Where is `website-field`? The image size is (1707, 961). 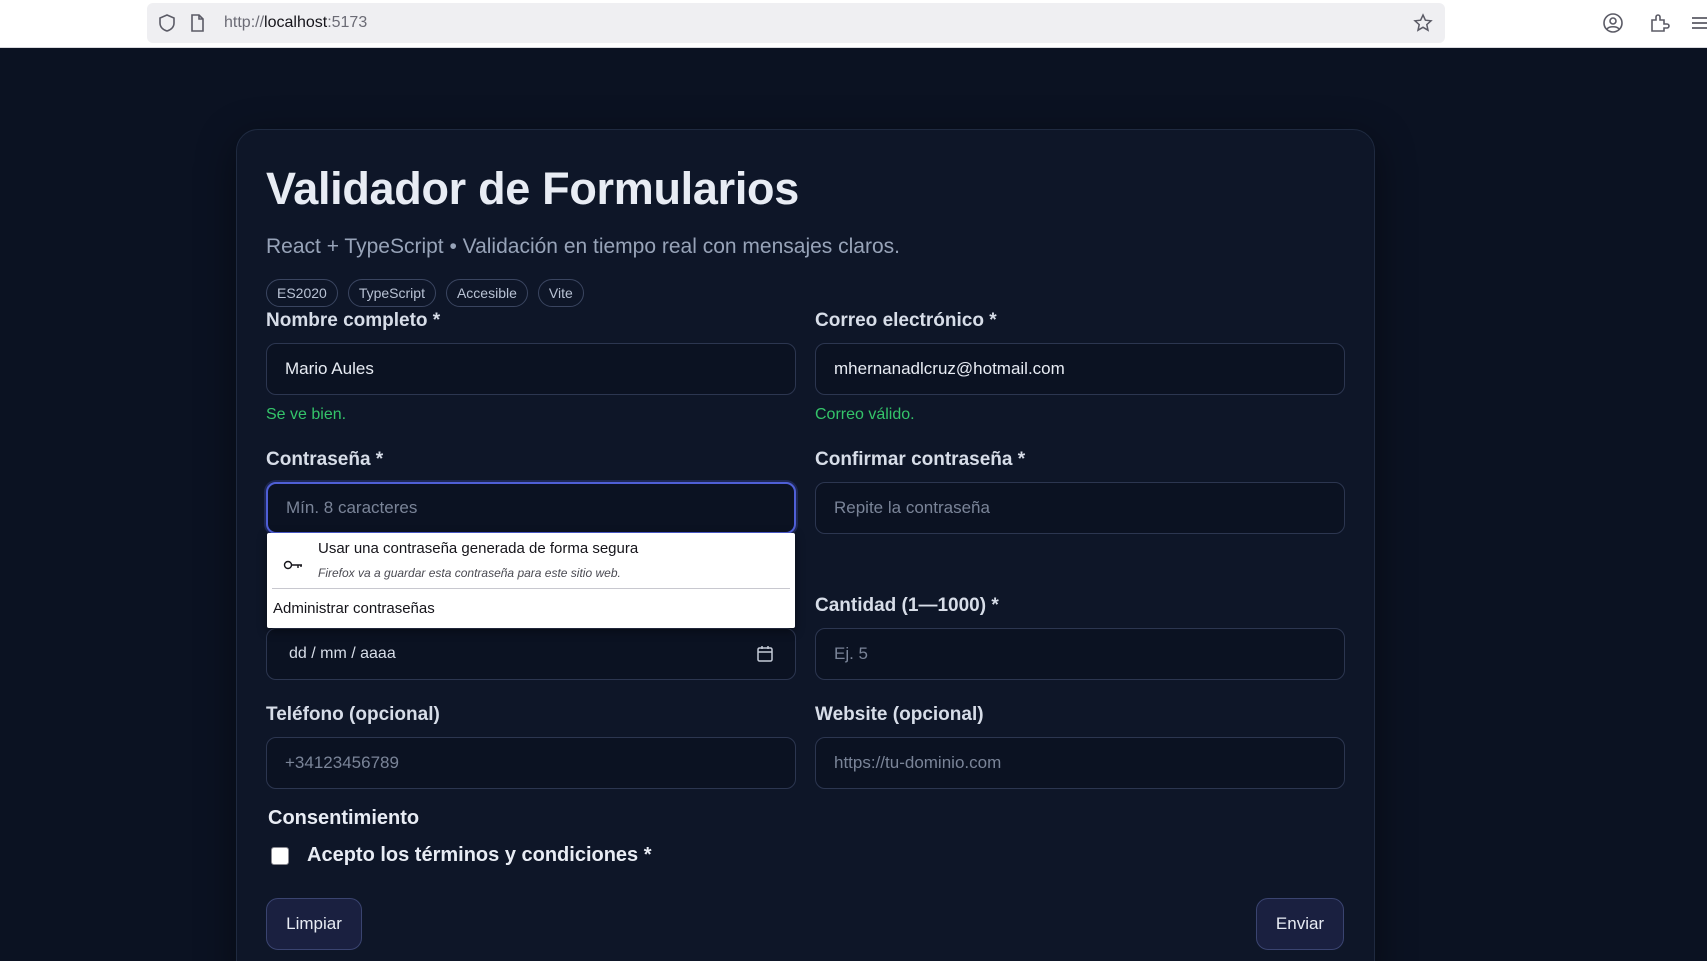 website-field is located at coordinates (1080, 763).